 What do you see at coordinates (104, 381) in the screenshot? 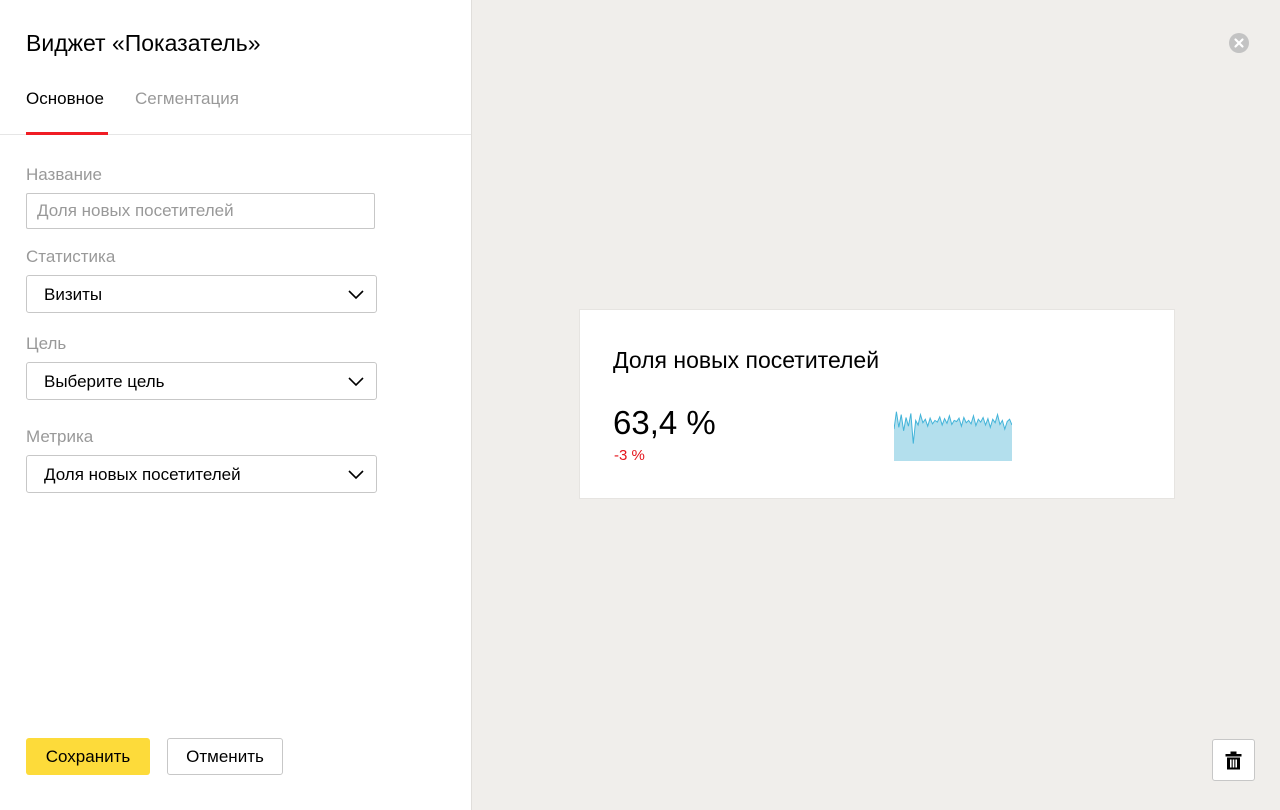
I see `goal-select-value: Выберите цель` at bounding box center [104, 381].